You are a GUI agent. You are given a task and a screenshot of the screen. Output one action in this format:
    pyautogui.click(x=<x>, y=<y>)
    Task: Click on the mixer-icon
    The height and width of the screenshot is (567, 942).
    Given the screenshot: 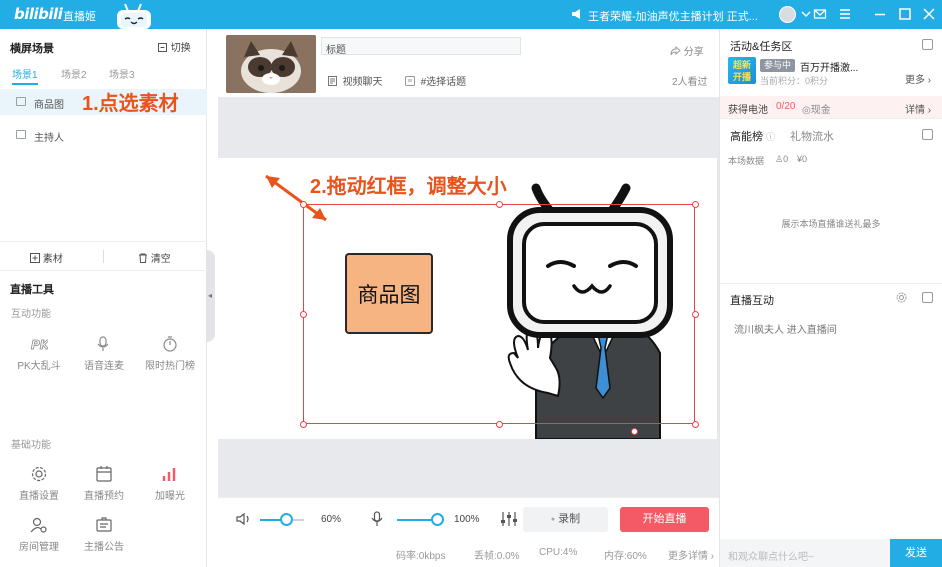 What is the action you would take?
    pyautogui.click(x=509, y=519)
    